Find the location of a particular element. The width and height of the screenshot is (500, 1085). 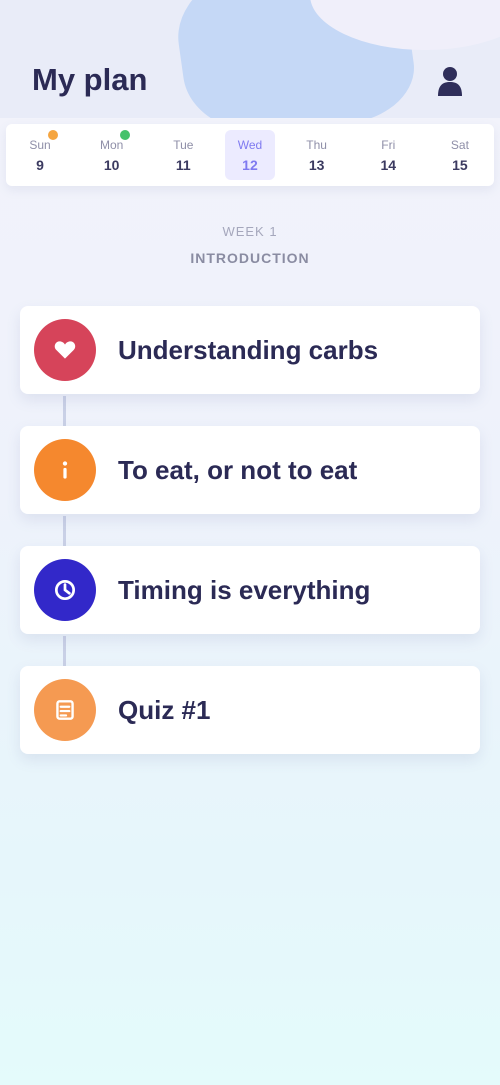

day-name: Wed is located at coordinates (250, 144).